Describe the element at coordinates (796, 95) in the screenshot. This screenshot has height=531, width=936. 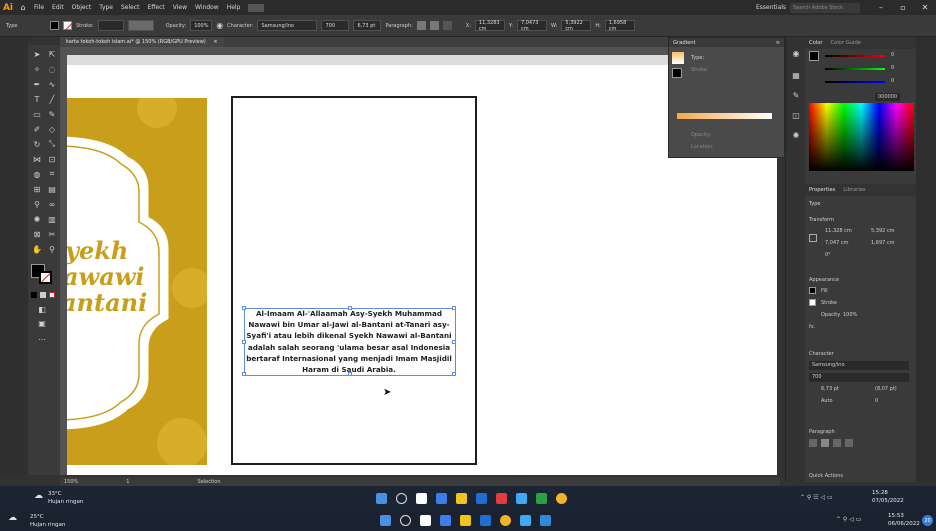
I see `brushes-panel-icon: ✎` at that location.